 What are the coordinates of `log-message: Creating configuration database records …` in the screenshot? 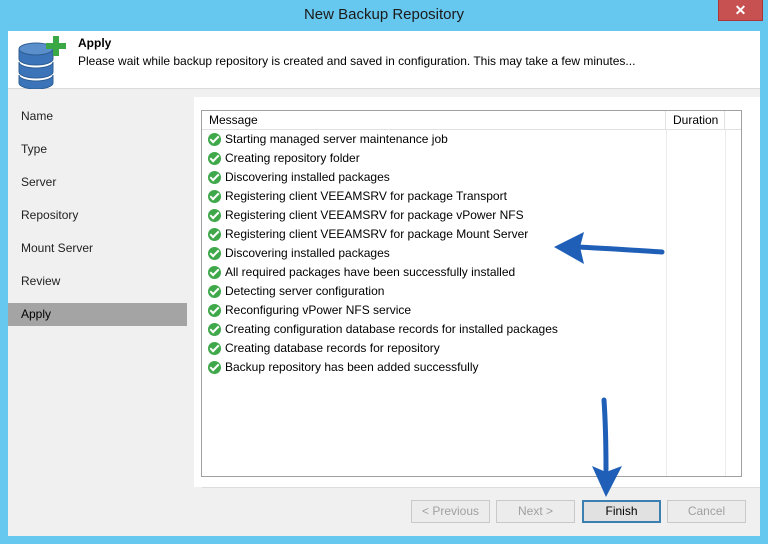 It's located at (391, 329).